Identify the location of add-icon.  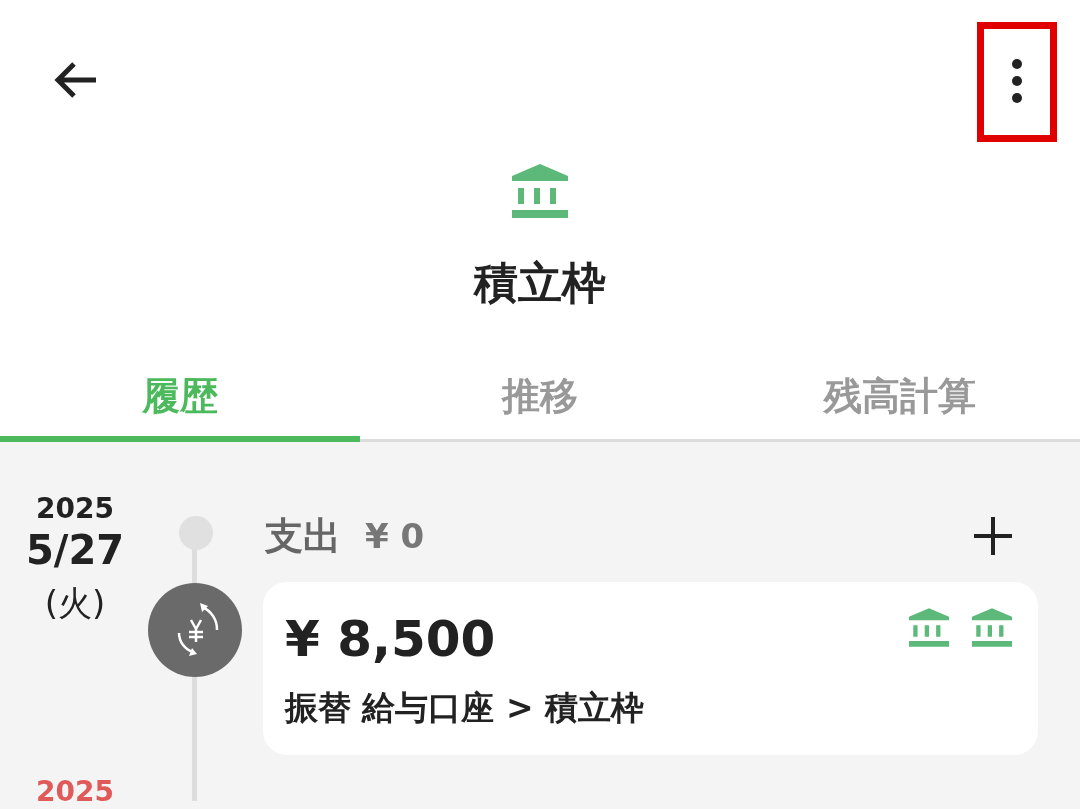
(993, 536).